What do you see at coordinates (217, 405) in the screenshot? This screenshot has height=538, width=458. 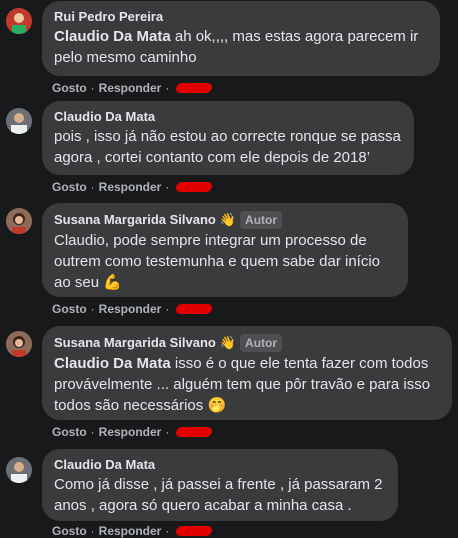 I see `face-with-hand-over-mouth-emoji-icon: 🤭` at bounding box center [217, 405].